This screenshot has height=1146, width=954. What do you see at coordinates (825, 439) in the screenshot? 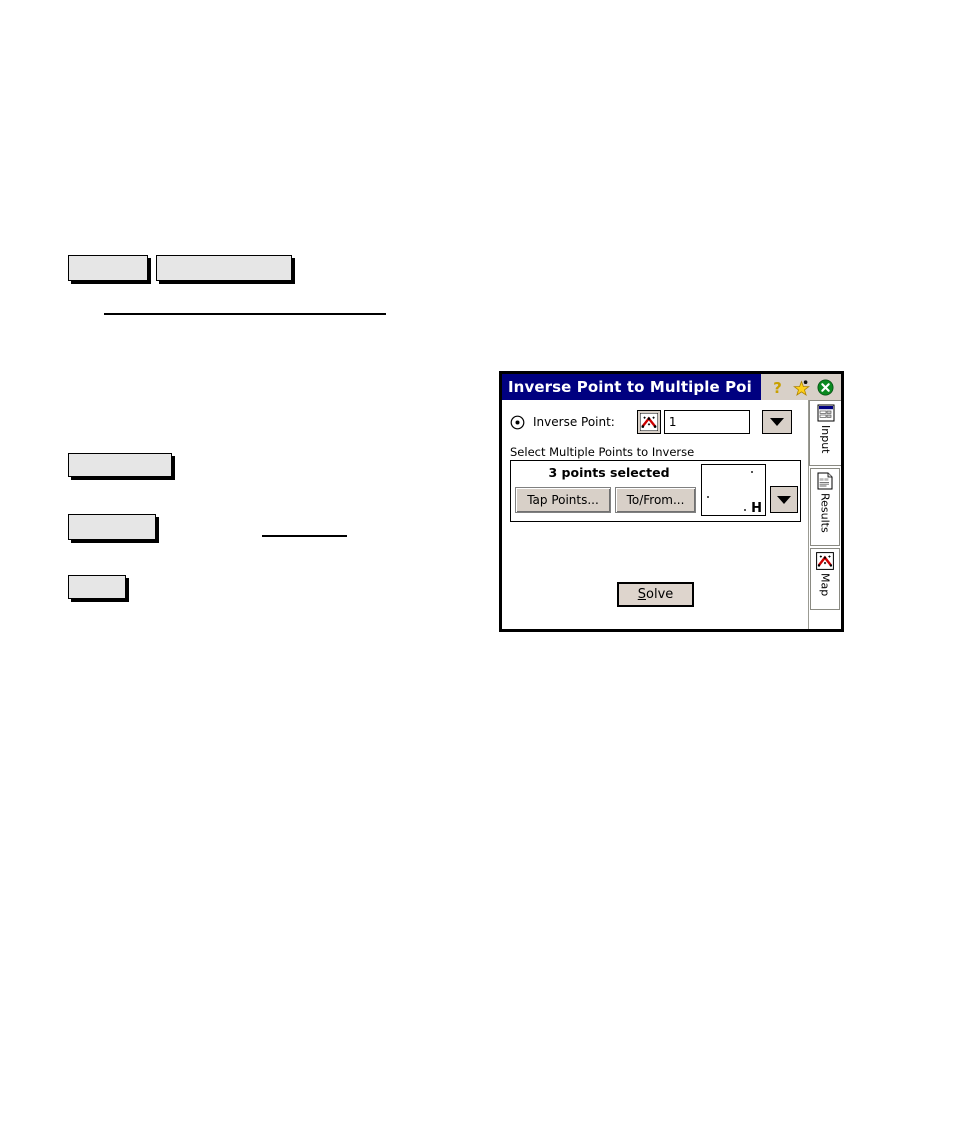
I see `tab-input-label: Input` at bounding box center [825, 439].